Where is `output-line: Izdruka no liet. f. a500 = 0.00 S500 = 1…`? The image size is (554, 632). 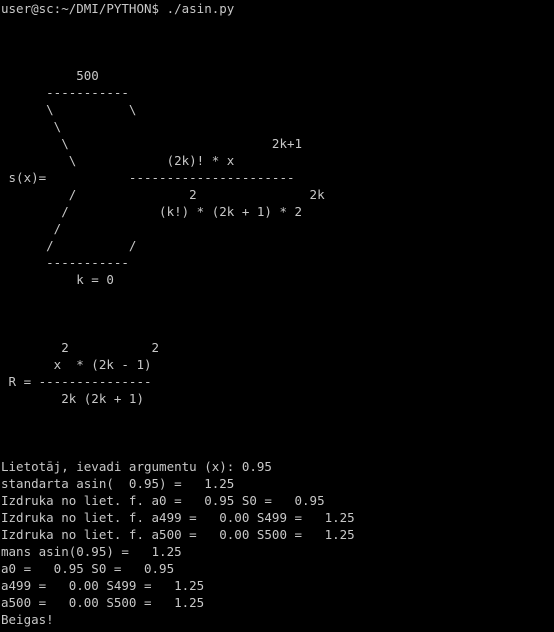
output-line: Izdruka no liet. f. a500 = 0.00 S500 = 1… is located at coordinates (178, 534).